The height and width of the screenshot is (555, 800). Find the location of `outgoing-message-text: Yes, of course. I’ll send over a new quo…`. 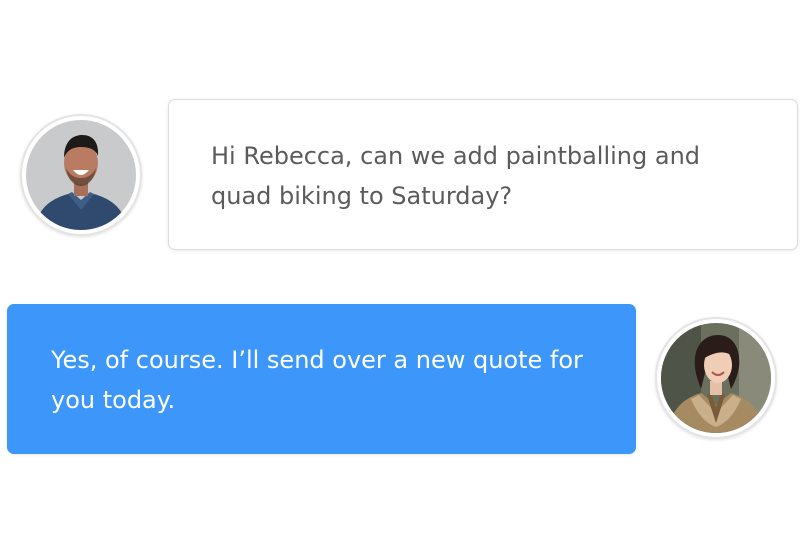

outgoing-message-text: Yes, of course. I’ll send over a new quo… is located at coordinates (317, 380).